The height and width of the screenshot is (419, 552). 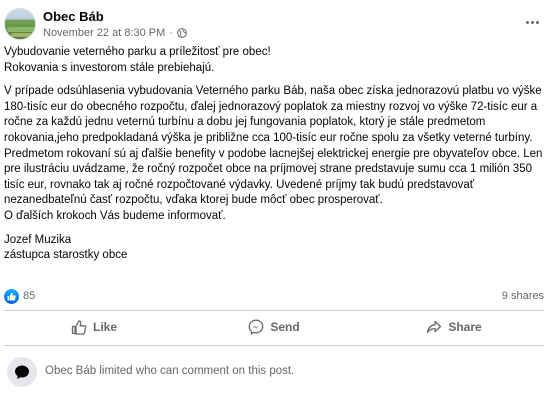 I want to click on post-actions: Like Send Share, so click(x=274, y=327).